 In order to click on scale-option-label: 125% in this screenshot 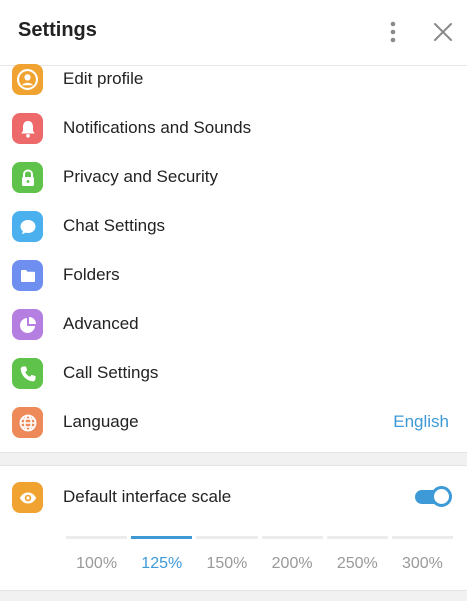, I will do `click(162, 563)`.